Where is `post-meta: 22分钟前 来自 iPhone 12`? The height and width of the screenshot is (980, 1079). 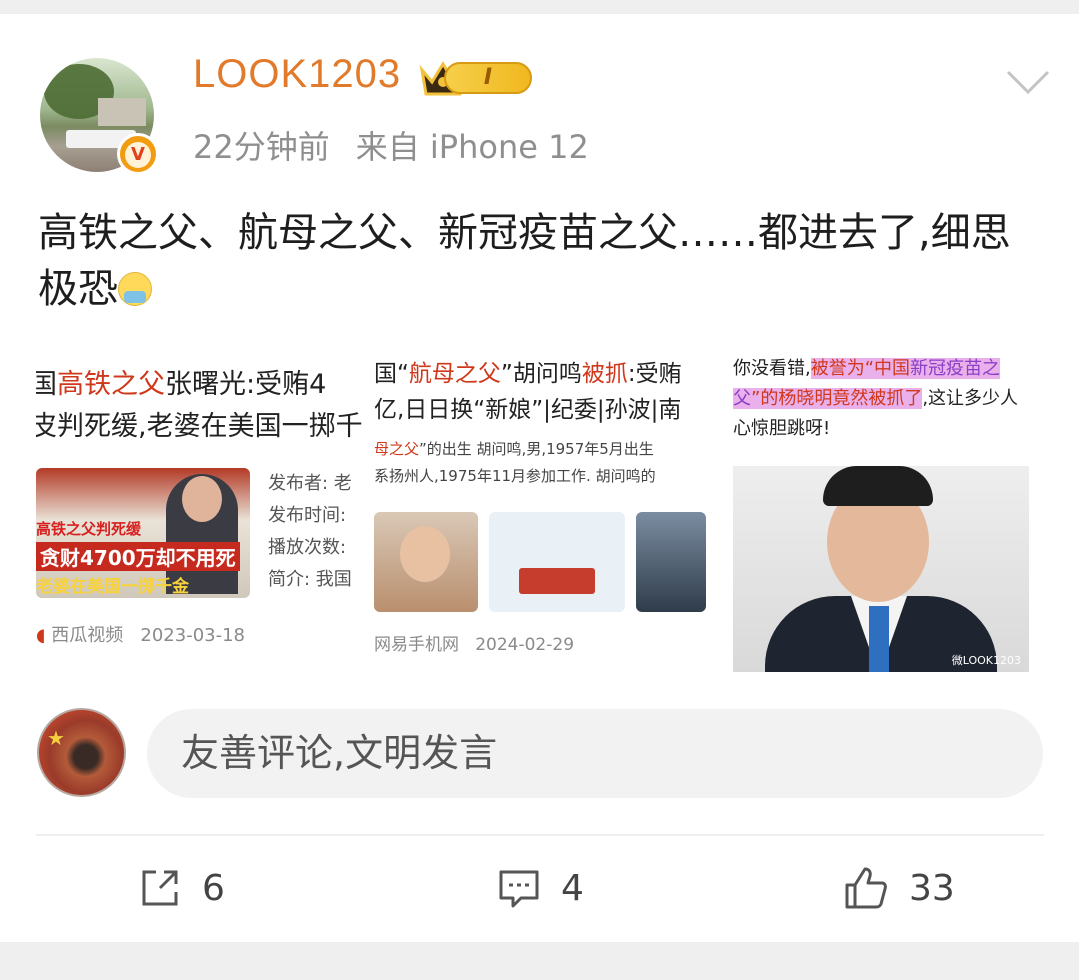 post-meta: 22分钟前 来自 iPhone 12 is located at coordinates (391, 145).